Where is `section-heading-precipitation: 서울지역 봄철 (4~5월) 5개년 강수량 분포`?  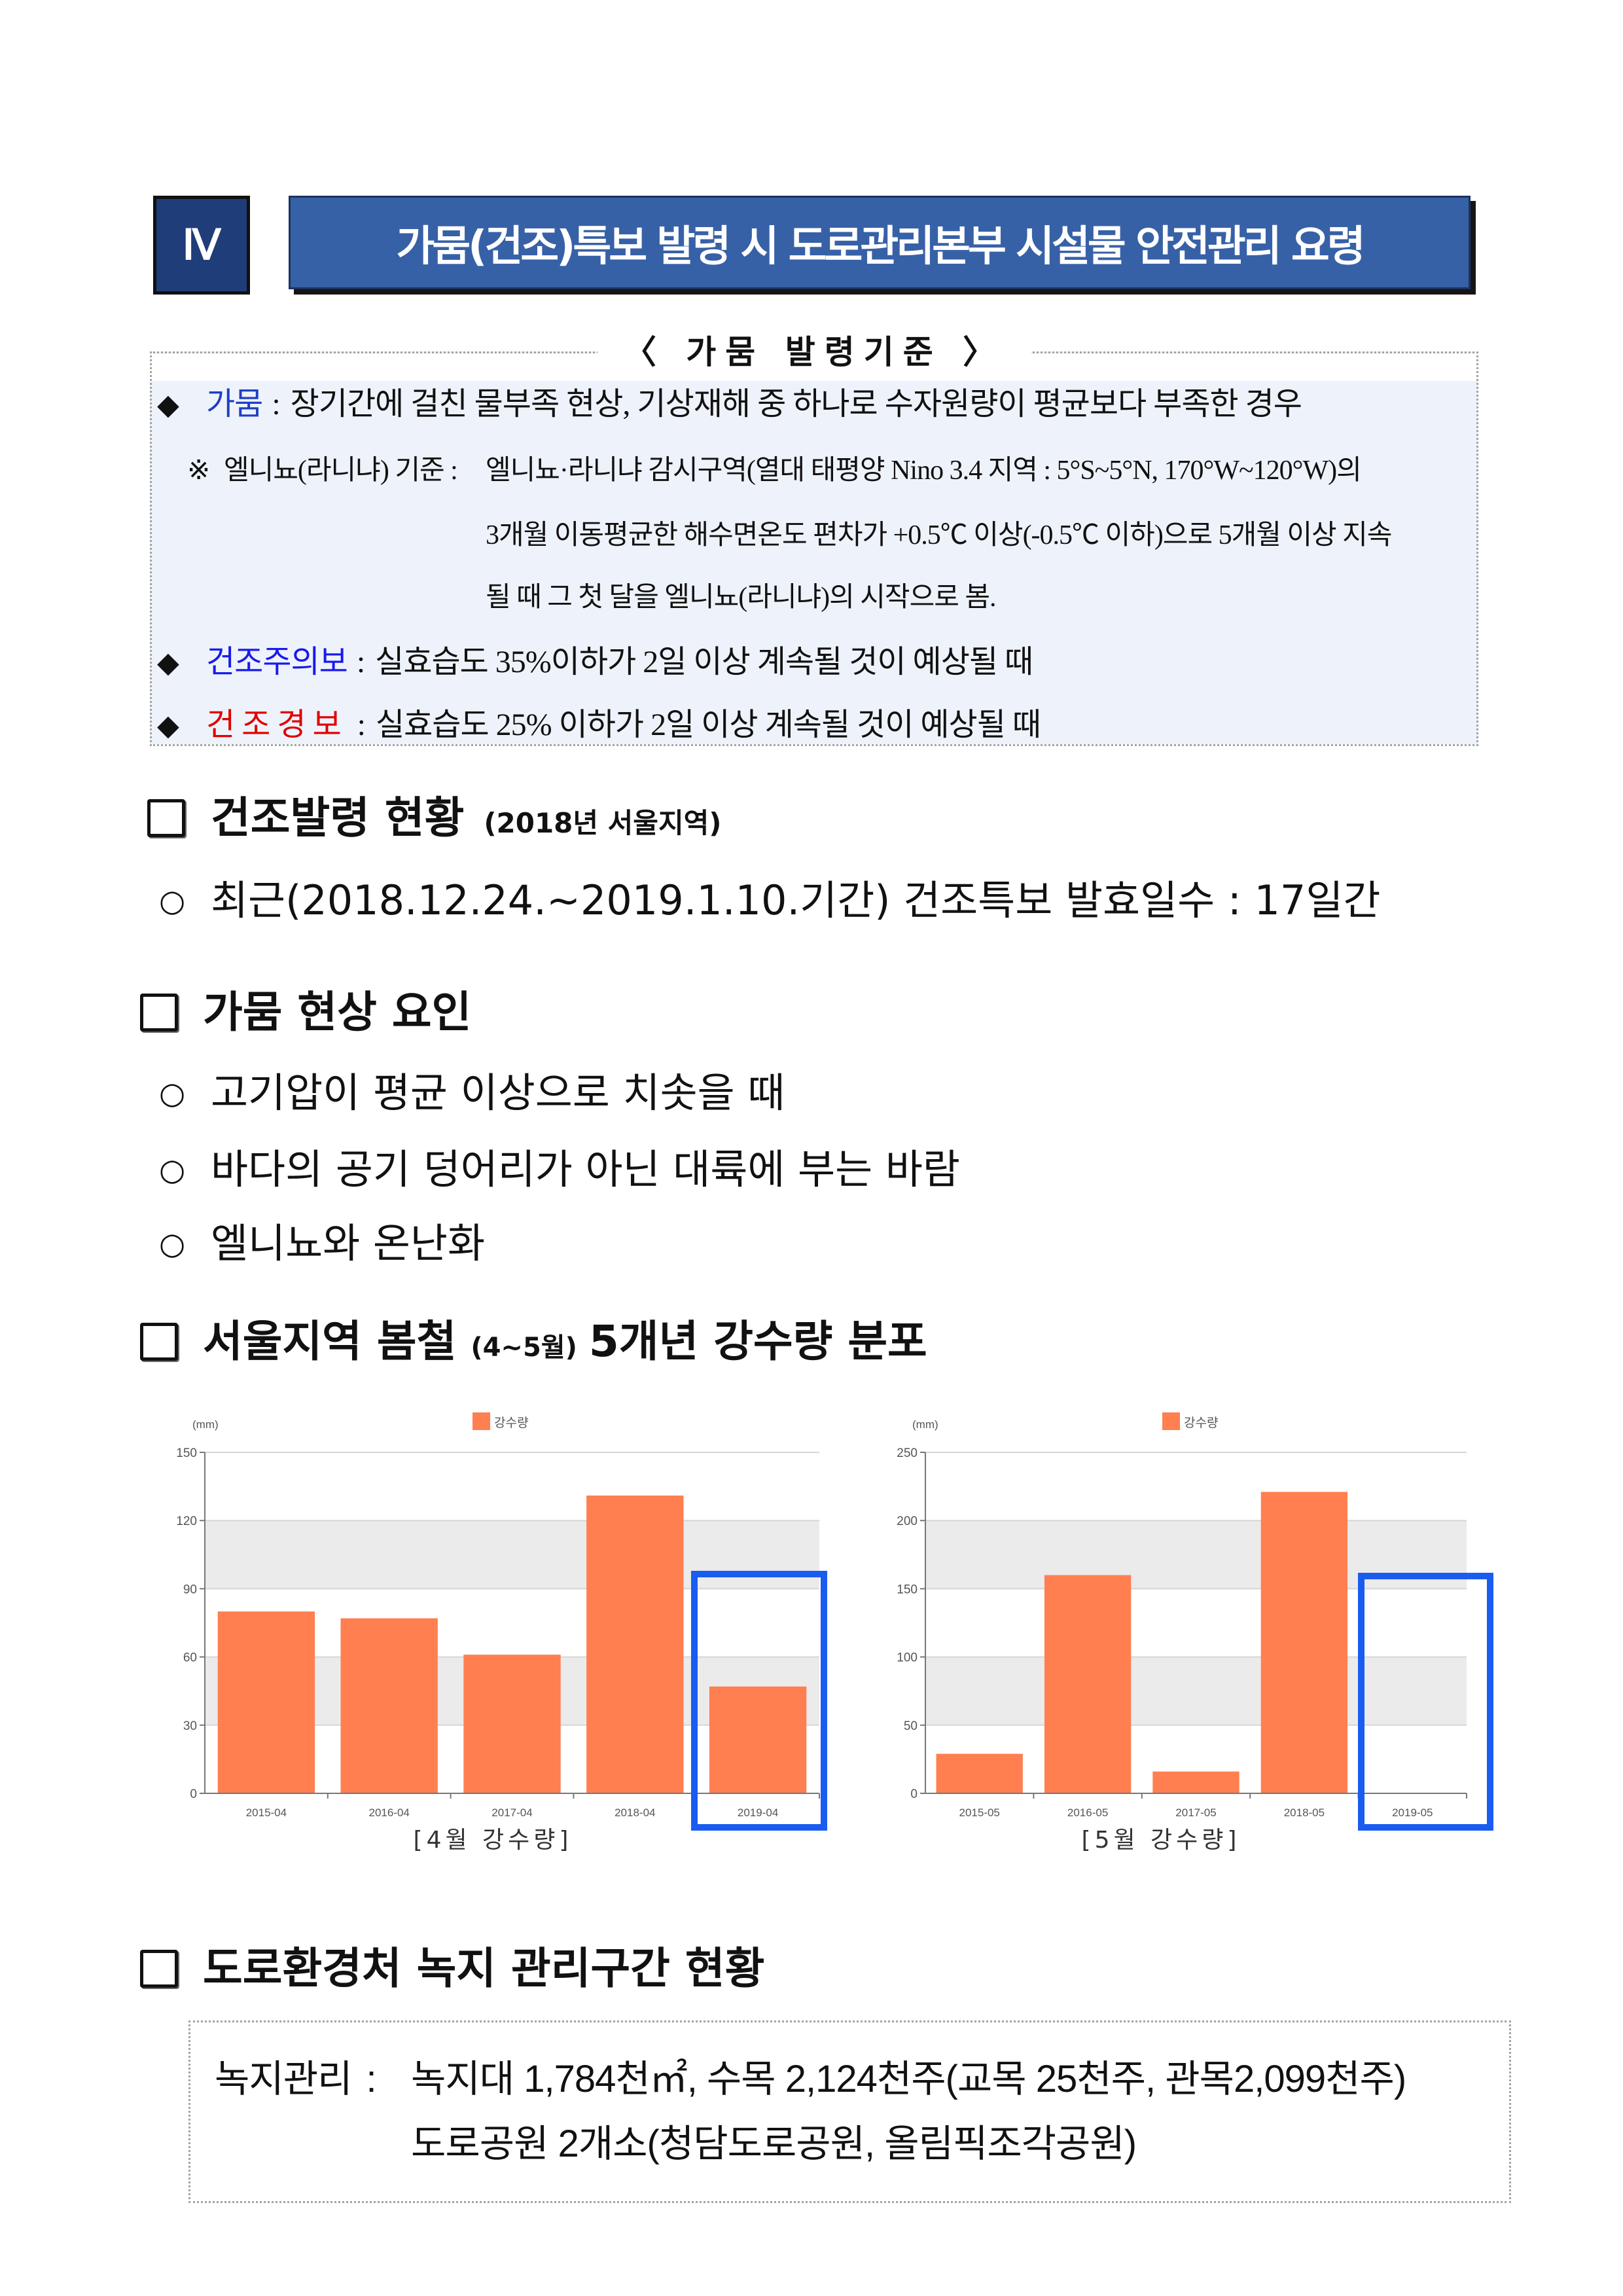
section-heading-precipitation: 서울지역 봄철 (4~5월) 5개년 강수량 분포 is located at coordinates (565, 1344).